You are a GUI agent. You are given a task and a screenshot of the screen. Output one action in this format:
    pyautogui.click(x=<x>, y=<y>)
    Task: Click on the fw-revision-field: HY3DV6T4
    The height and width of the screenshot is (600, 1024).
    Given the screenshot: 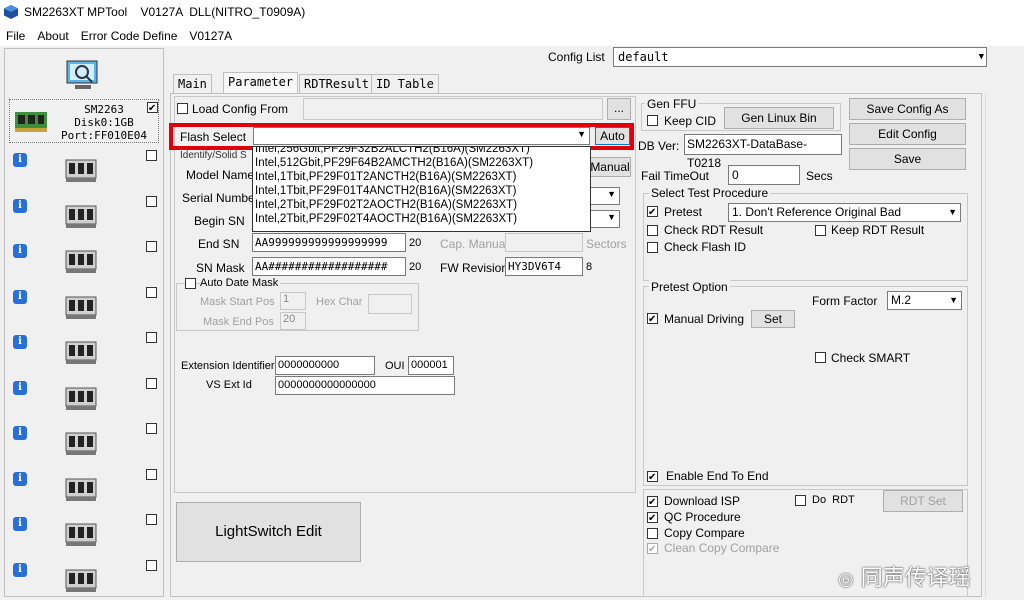 What is the action you would take?
    pyautogui.click(x=544, y=266)
    